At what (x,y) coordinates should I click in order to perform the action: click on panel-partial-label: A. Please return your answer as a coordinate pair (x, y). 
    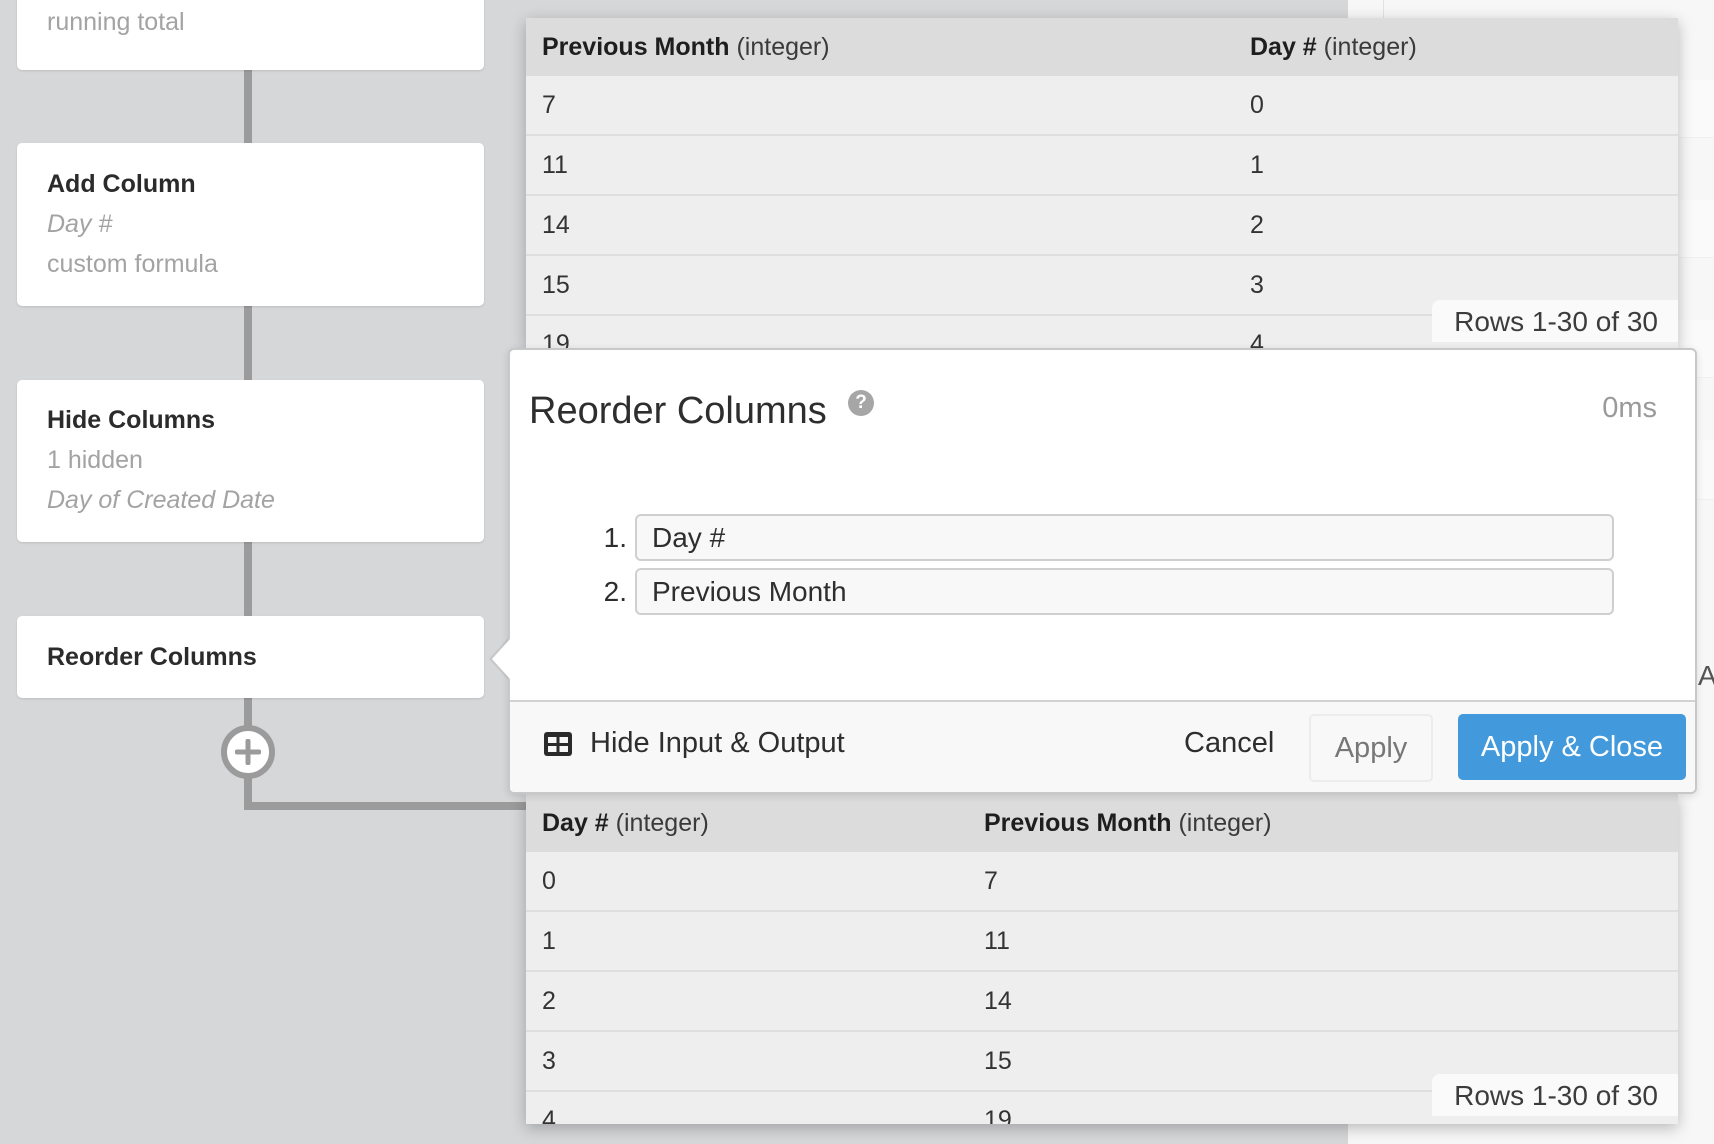
    Looking at the image, I should click on (1706, 675).